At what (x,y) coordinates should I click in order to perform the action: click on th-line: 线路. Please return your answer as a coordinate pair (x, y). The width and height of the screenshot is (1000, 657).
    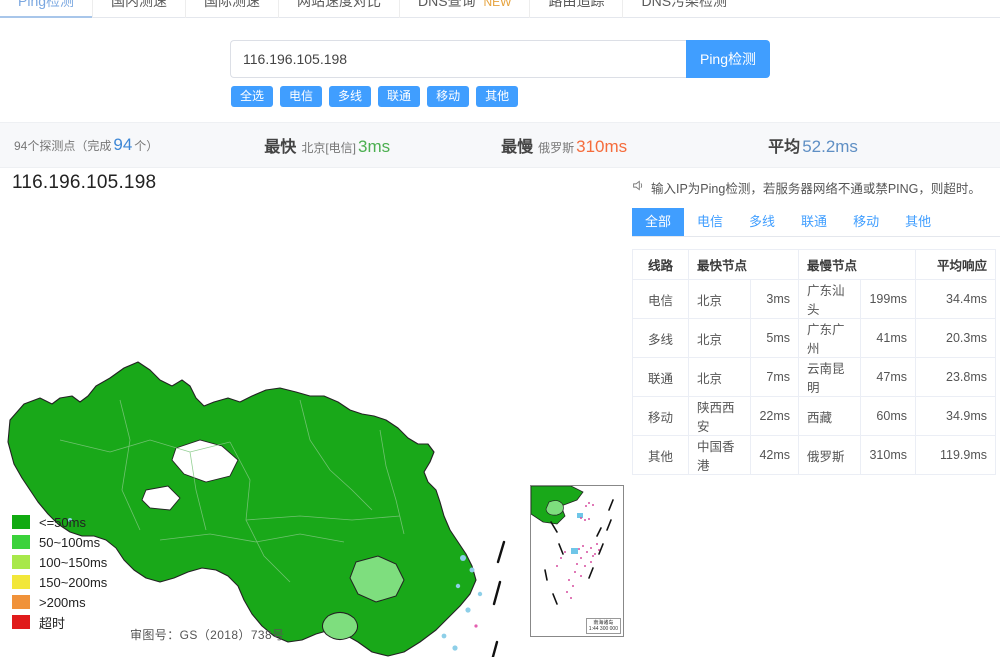
    Looking at the image, I should click on (660, 264).